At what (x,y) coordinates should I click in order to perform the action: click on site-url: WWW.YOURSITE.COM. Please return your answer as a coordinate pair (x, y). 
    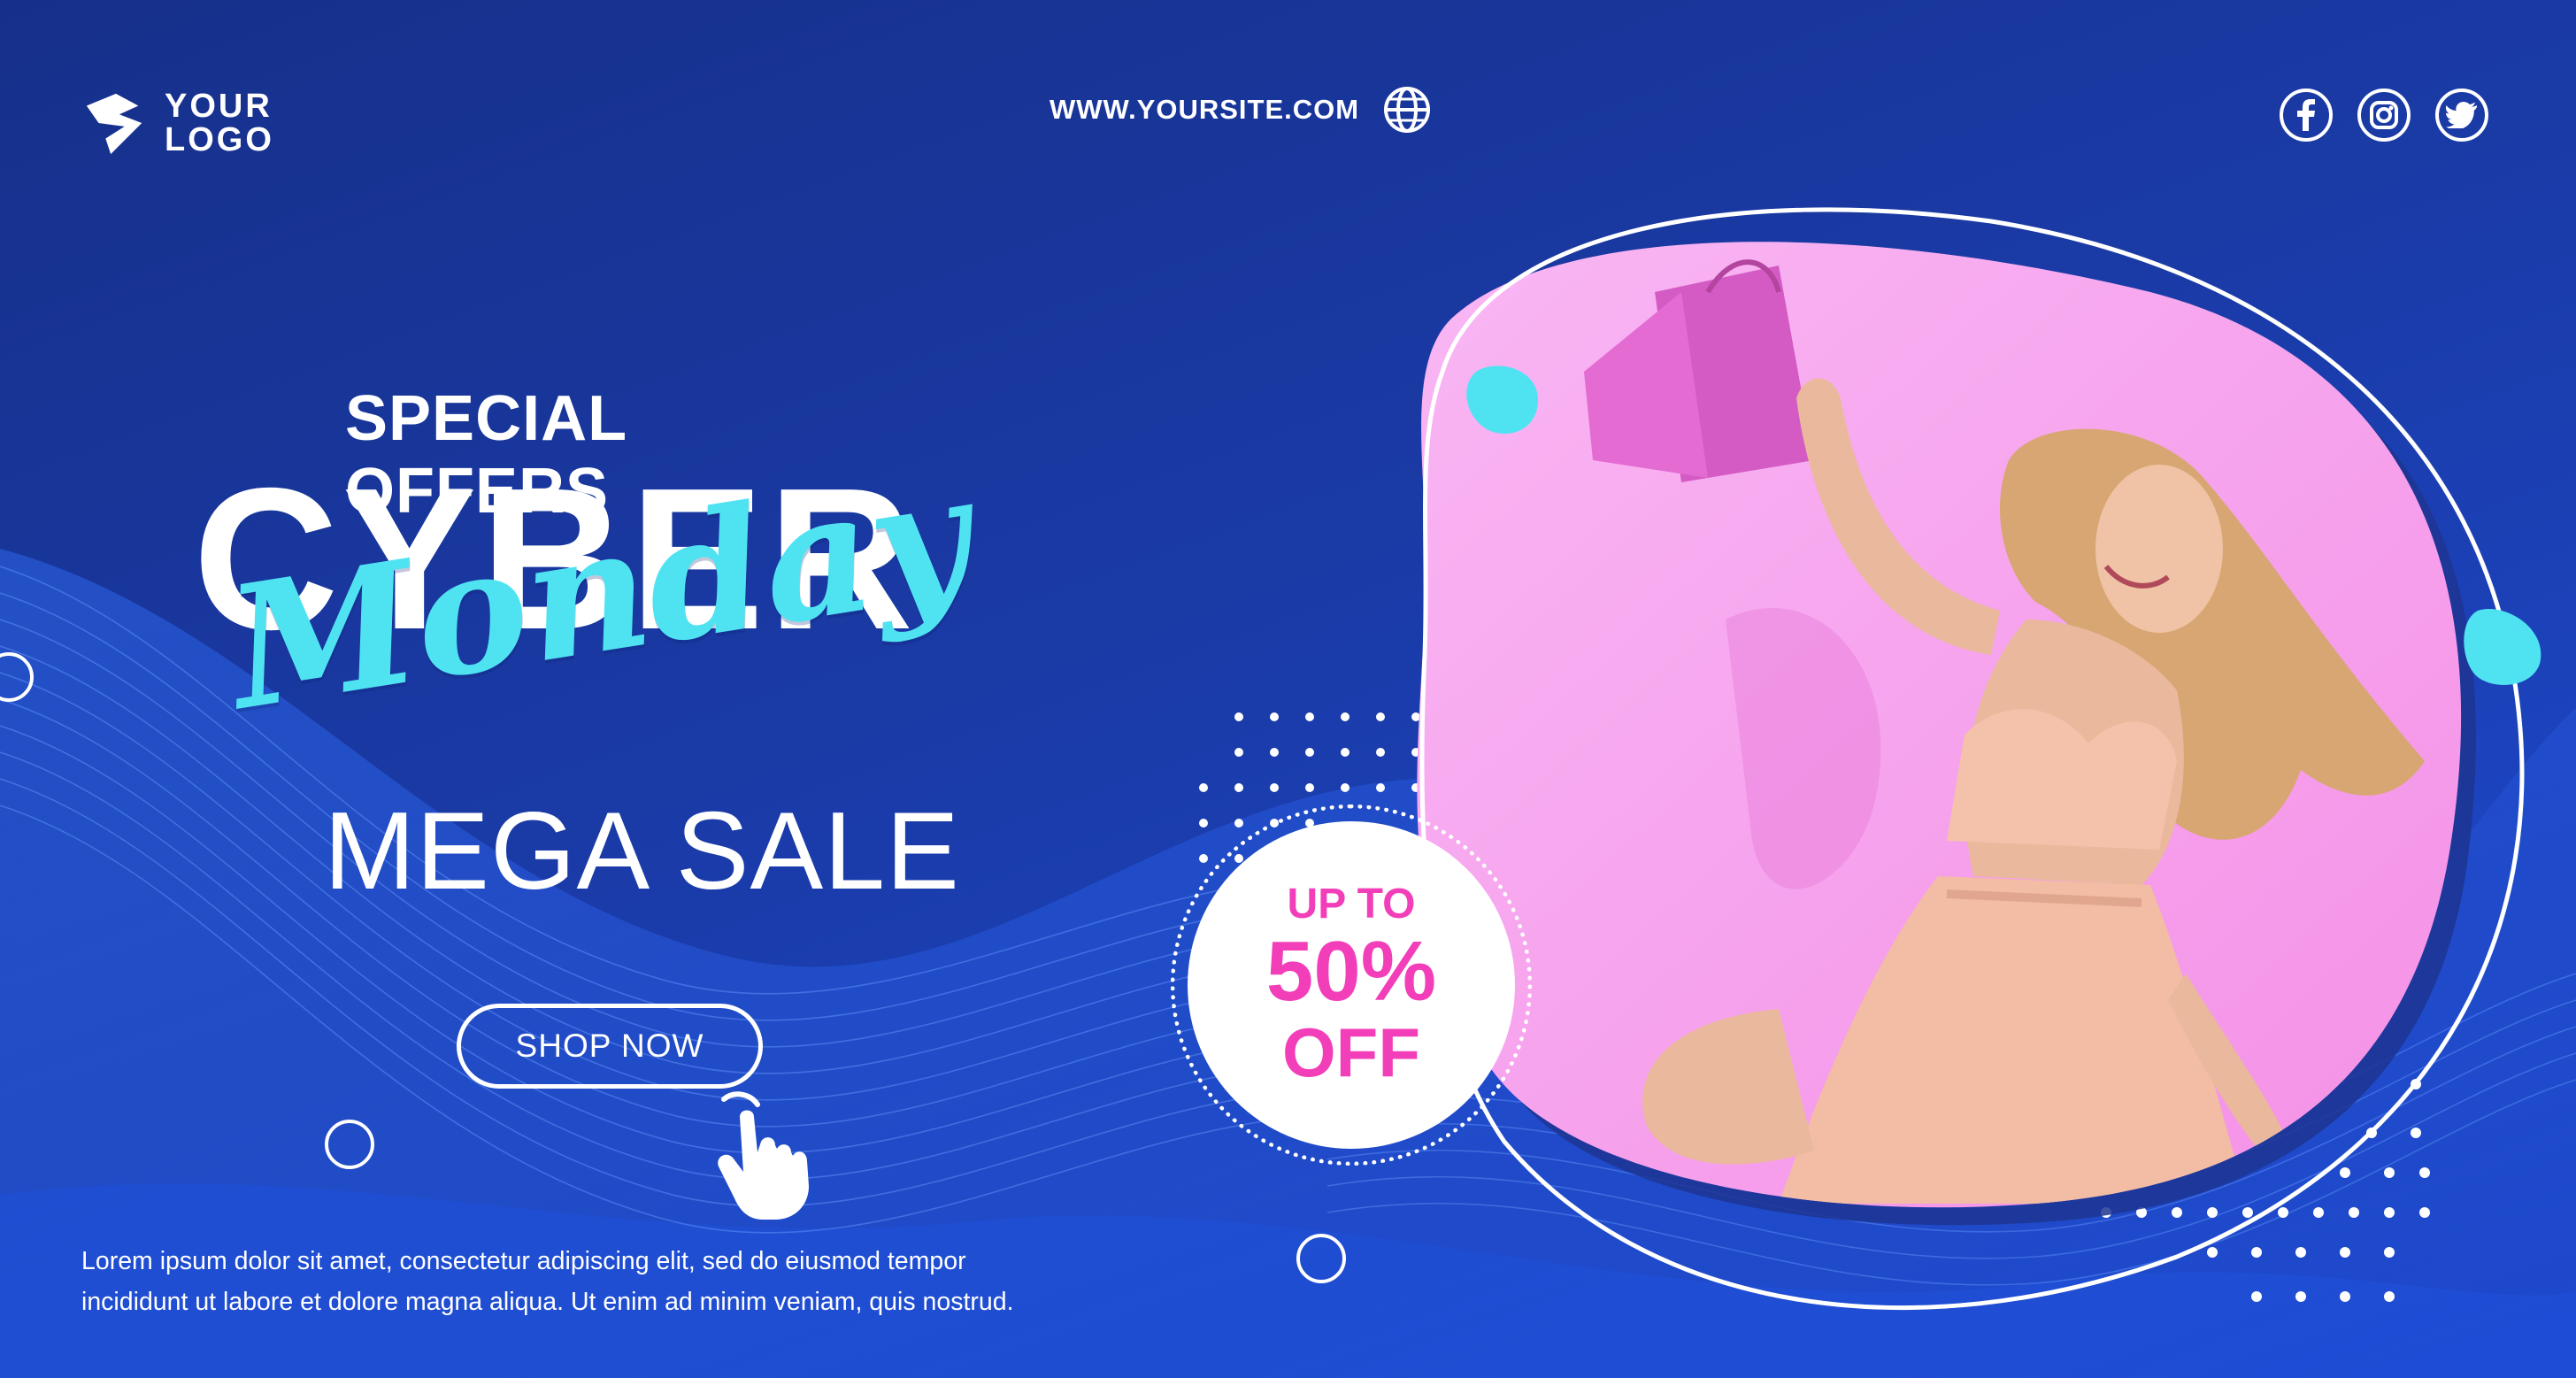
    Looking at the image, I should click on (1205, 109).